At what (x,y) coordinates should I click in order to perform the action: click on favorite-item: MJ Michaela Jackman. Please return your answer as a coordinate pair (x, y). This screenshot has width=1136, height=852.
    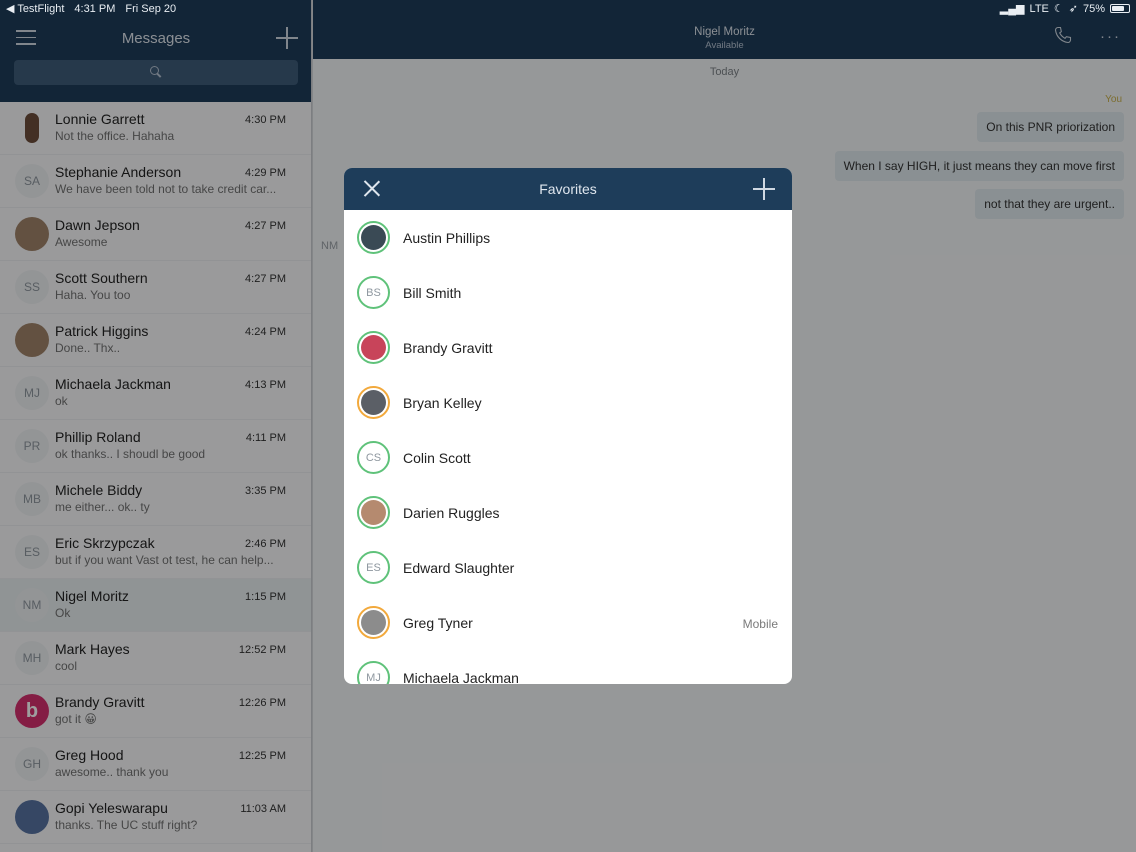
    Looking at the image, I should click on (568, 667).